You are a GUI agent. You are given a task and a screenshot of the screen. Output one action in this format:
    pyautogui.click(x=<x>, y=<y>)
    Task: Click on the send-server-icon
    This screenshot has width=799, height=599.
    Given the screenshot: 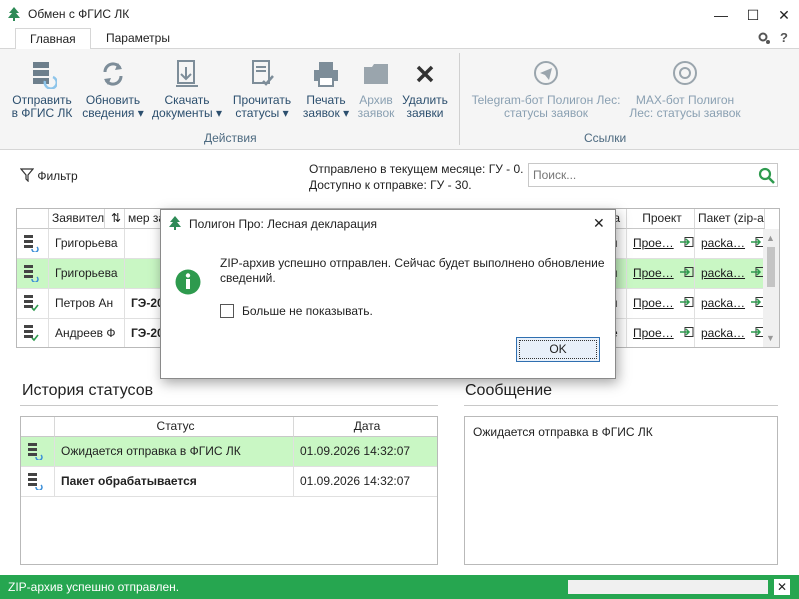 What is the action you would take?
    pyautogui.click(x=45, y=75)
    